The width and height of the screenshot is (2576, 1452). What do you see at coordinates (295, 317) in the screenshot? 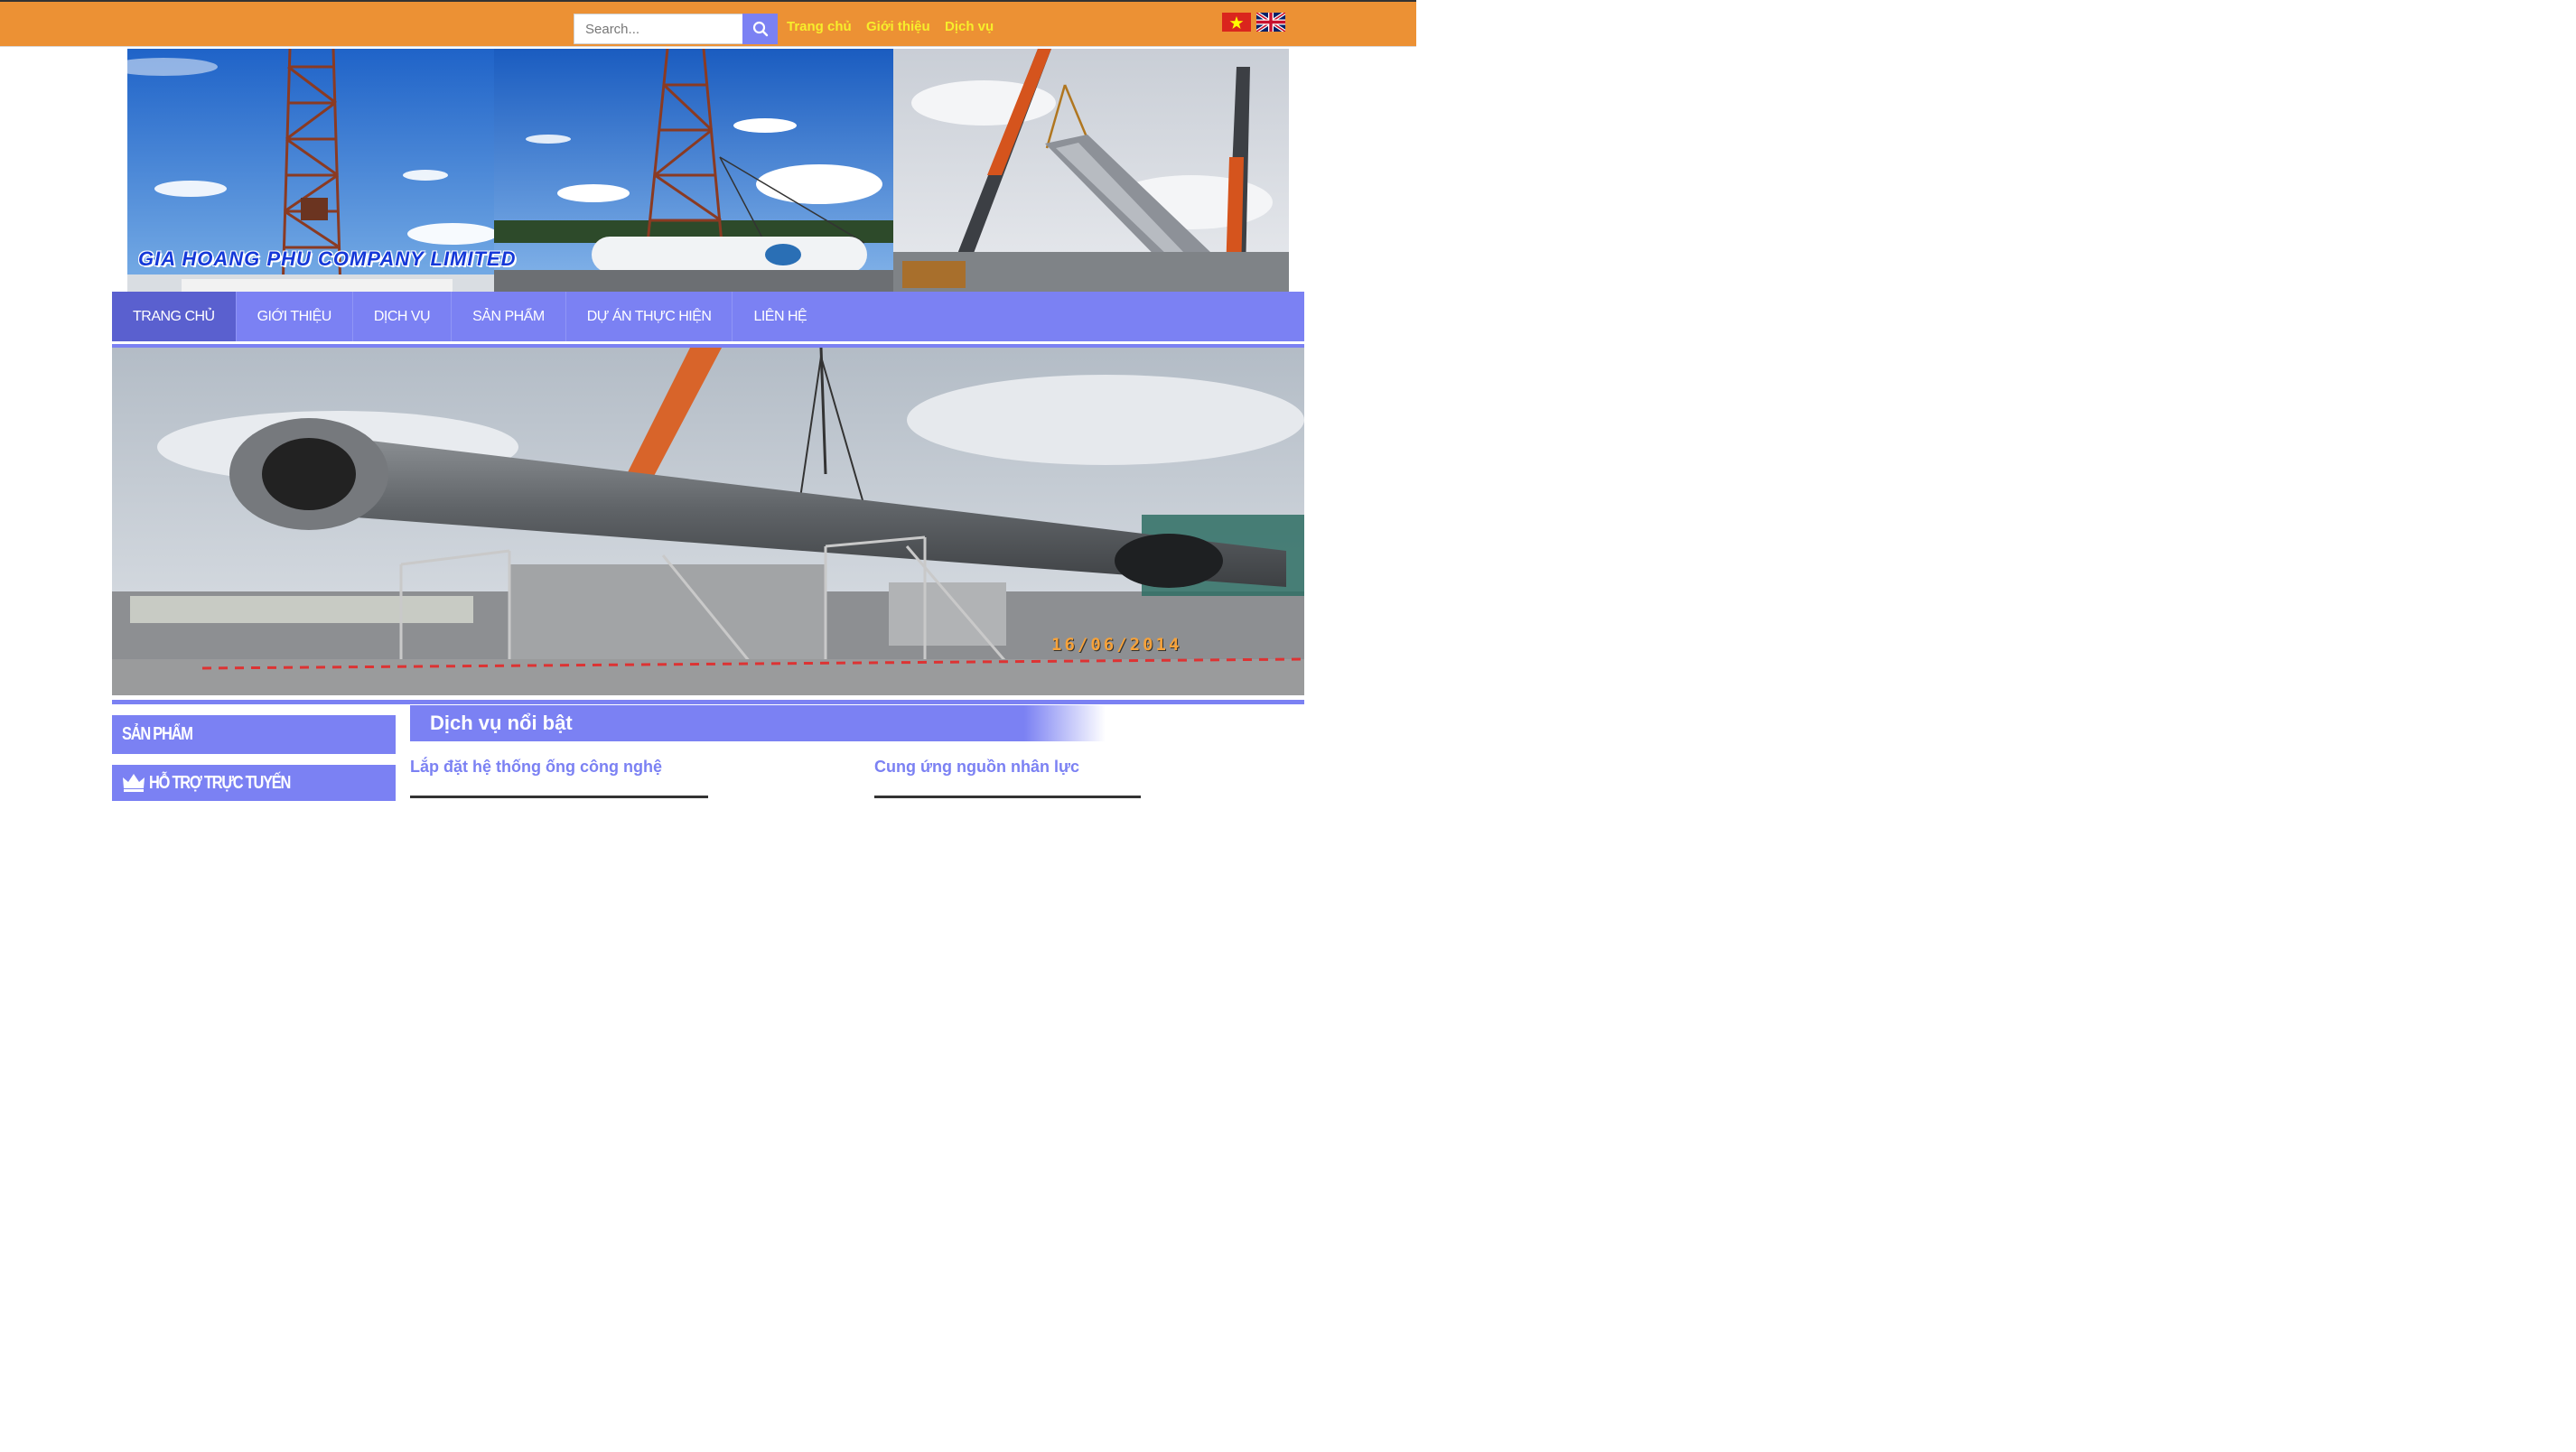
I see `nav-item-about: GIỚI THIỆU` at bounding box center [295, 317].